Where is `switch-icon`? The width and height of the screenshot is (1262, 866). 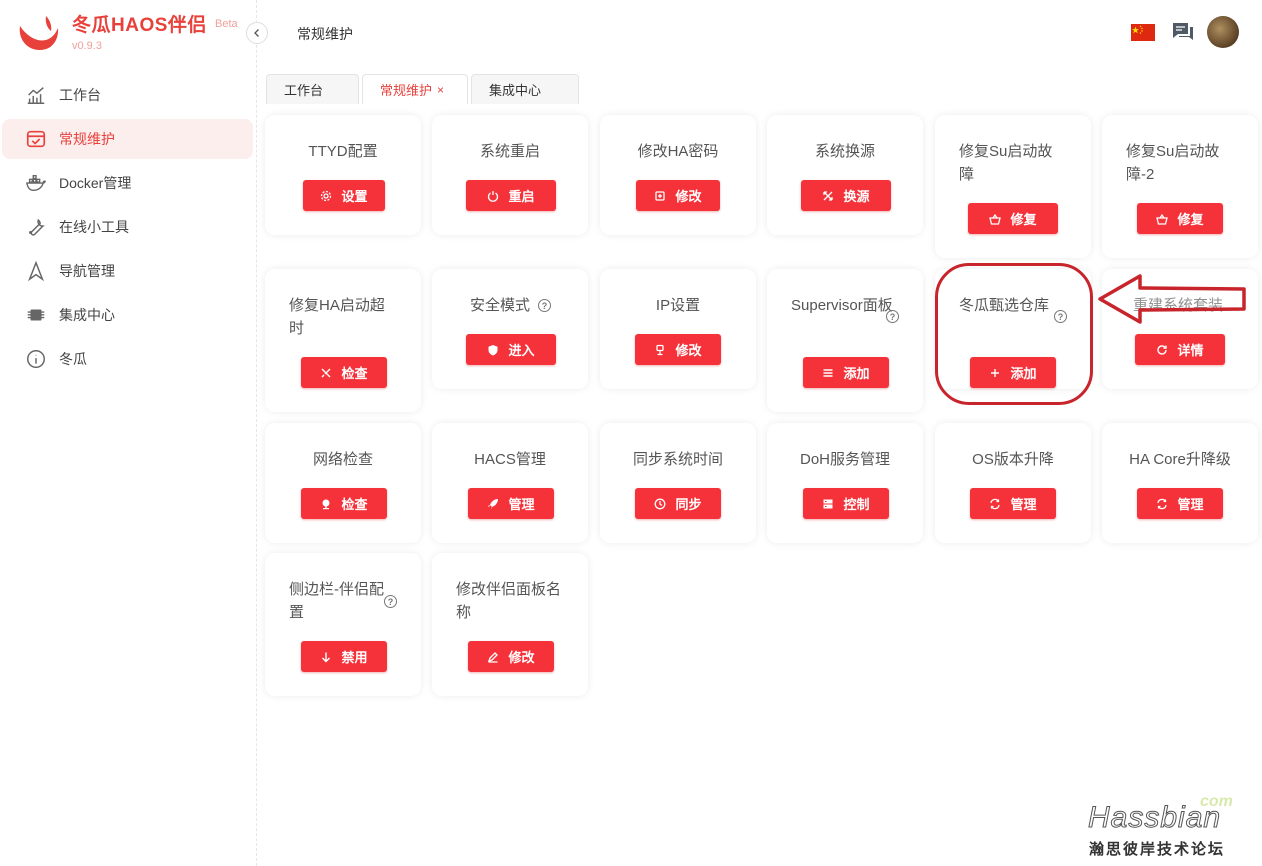 switch-icon is located at coordinates (828, 196).